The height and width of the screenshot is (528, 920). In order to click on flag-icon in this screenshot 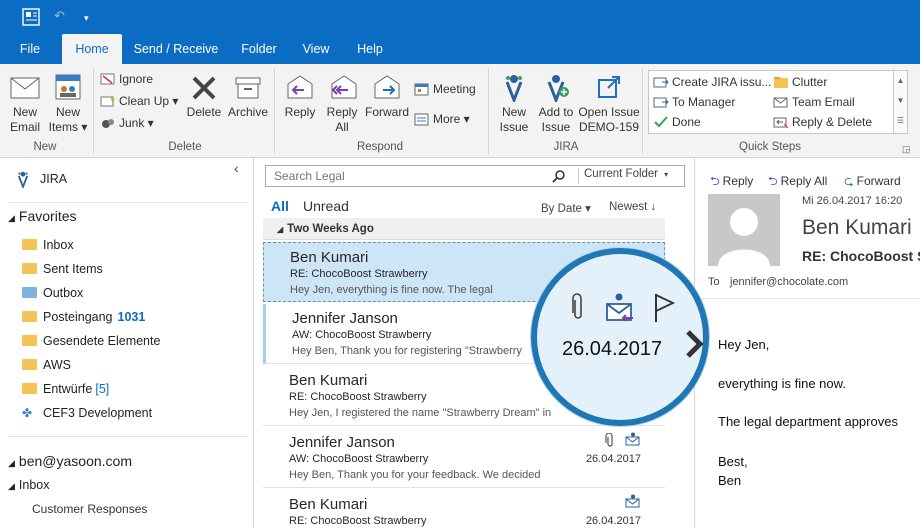, I will do `click(665, 308)`.